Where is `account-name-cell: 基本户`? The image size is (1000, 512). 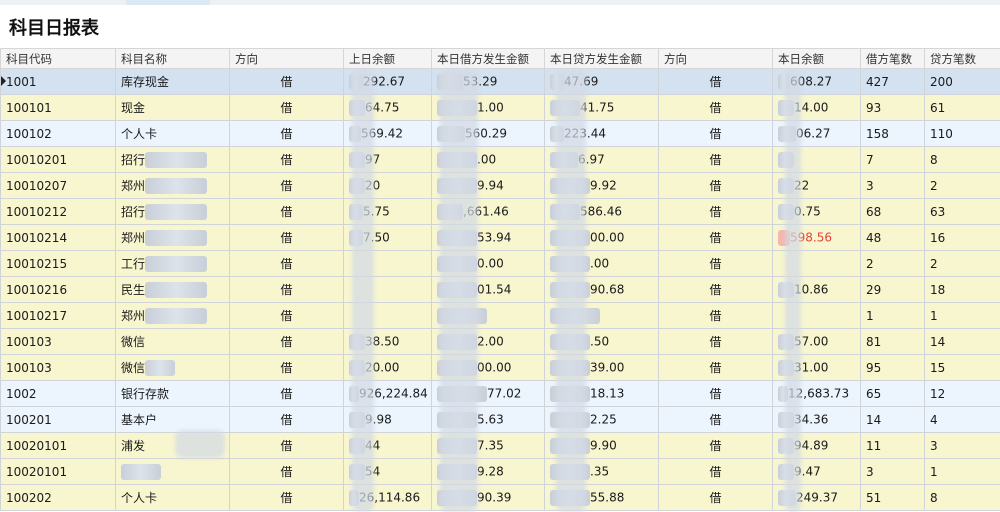 account-name-cell: 基本户 is located at coordinates (172, 419).